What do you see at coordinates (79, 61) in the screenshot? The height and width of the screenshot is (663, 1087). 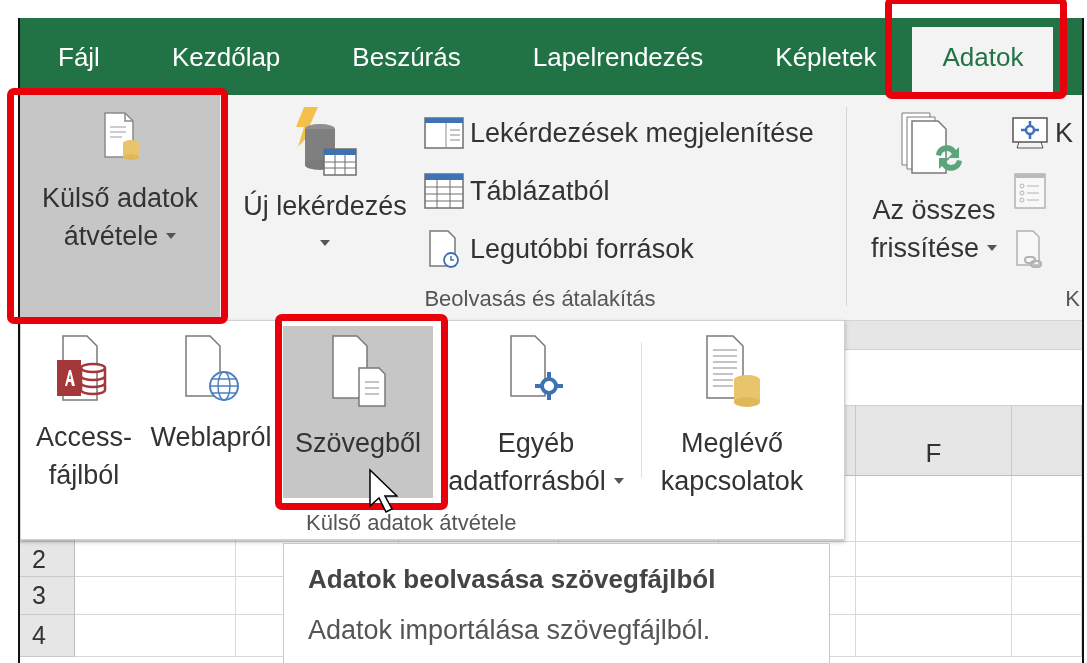 I see `ribbon-tab: Fájl` at bounding box center [79, 61].